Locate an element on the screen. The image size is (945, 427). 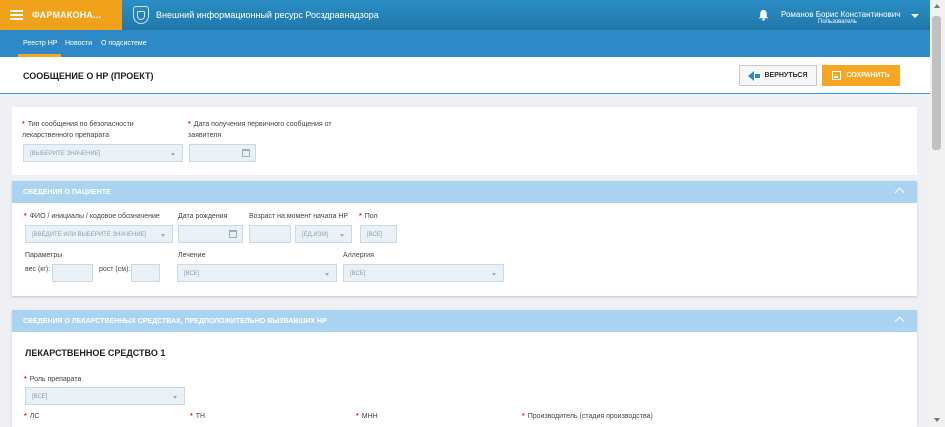
weight-label: вес (кг): is located at coordinates (38, 269).